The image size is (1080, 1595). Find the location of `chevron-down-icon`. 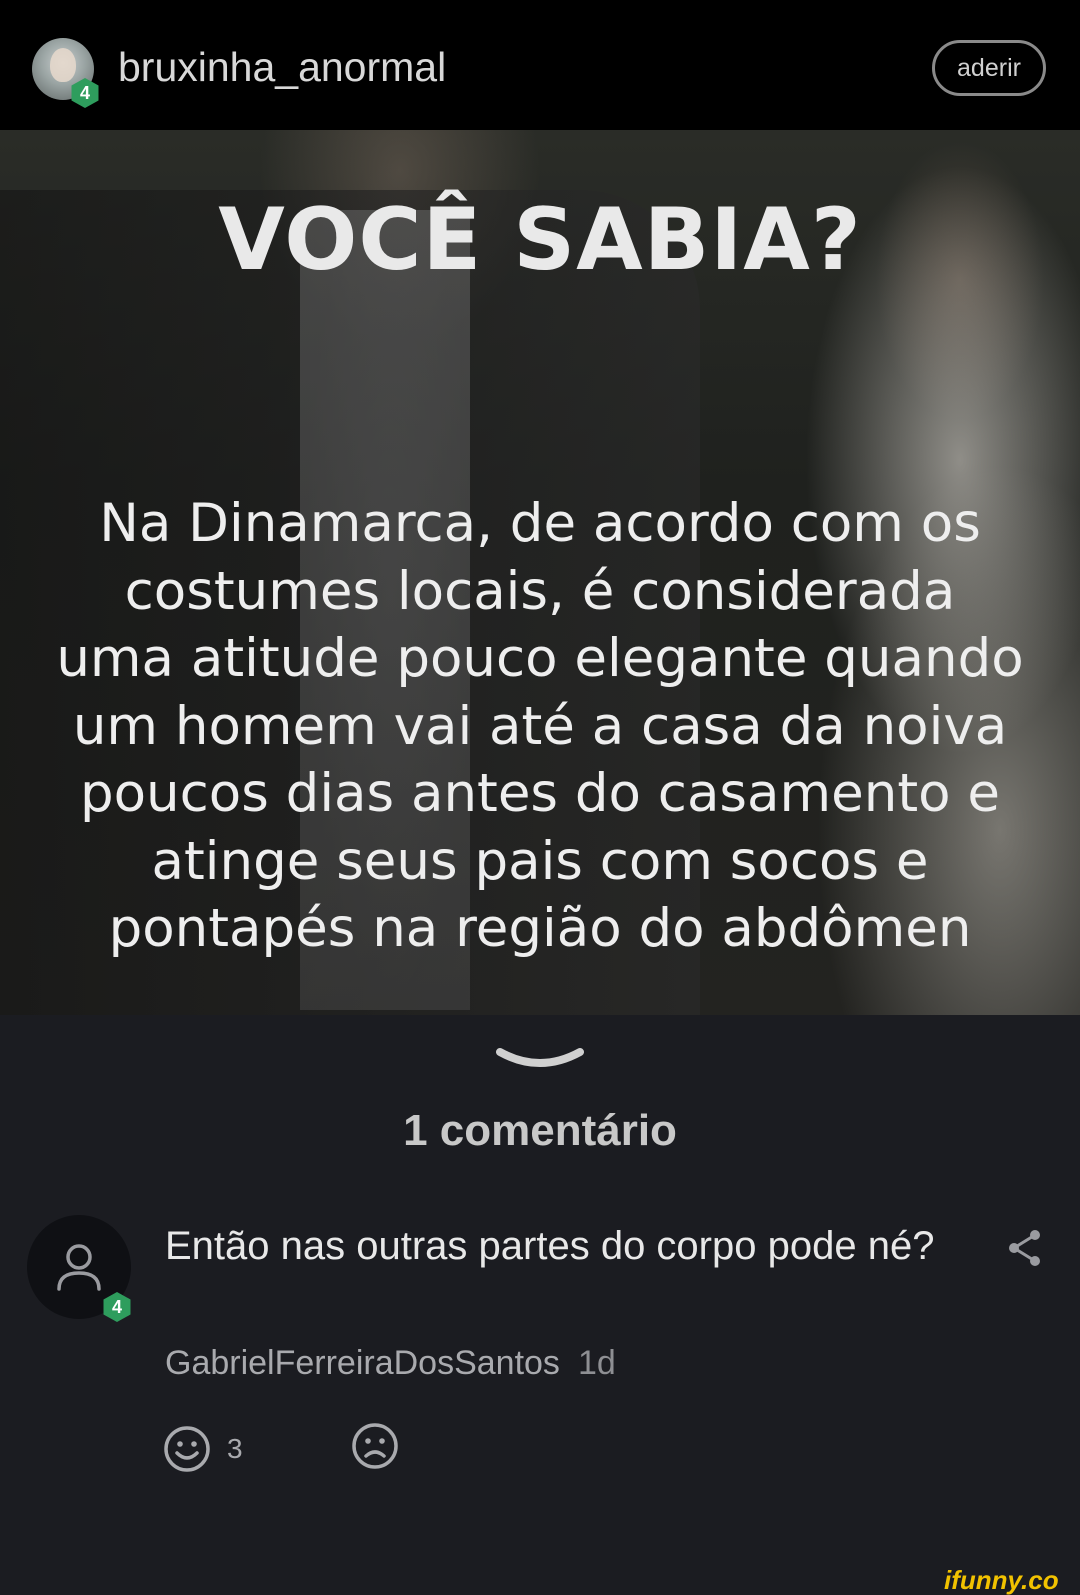

chevron-down-icon is located at coordinates (540, 1059).